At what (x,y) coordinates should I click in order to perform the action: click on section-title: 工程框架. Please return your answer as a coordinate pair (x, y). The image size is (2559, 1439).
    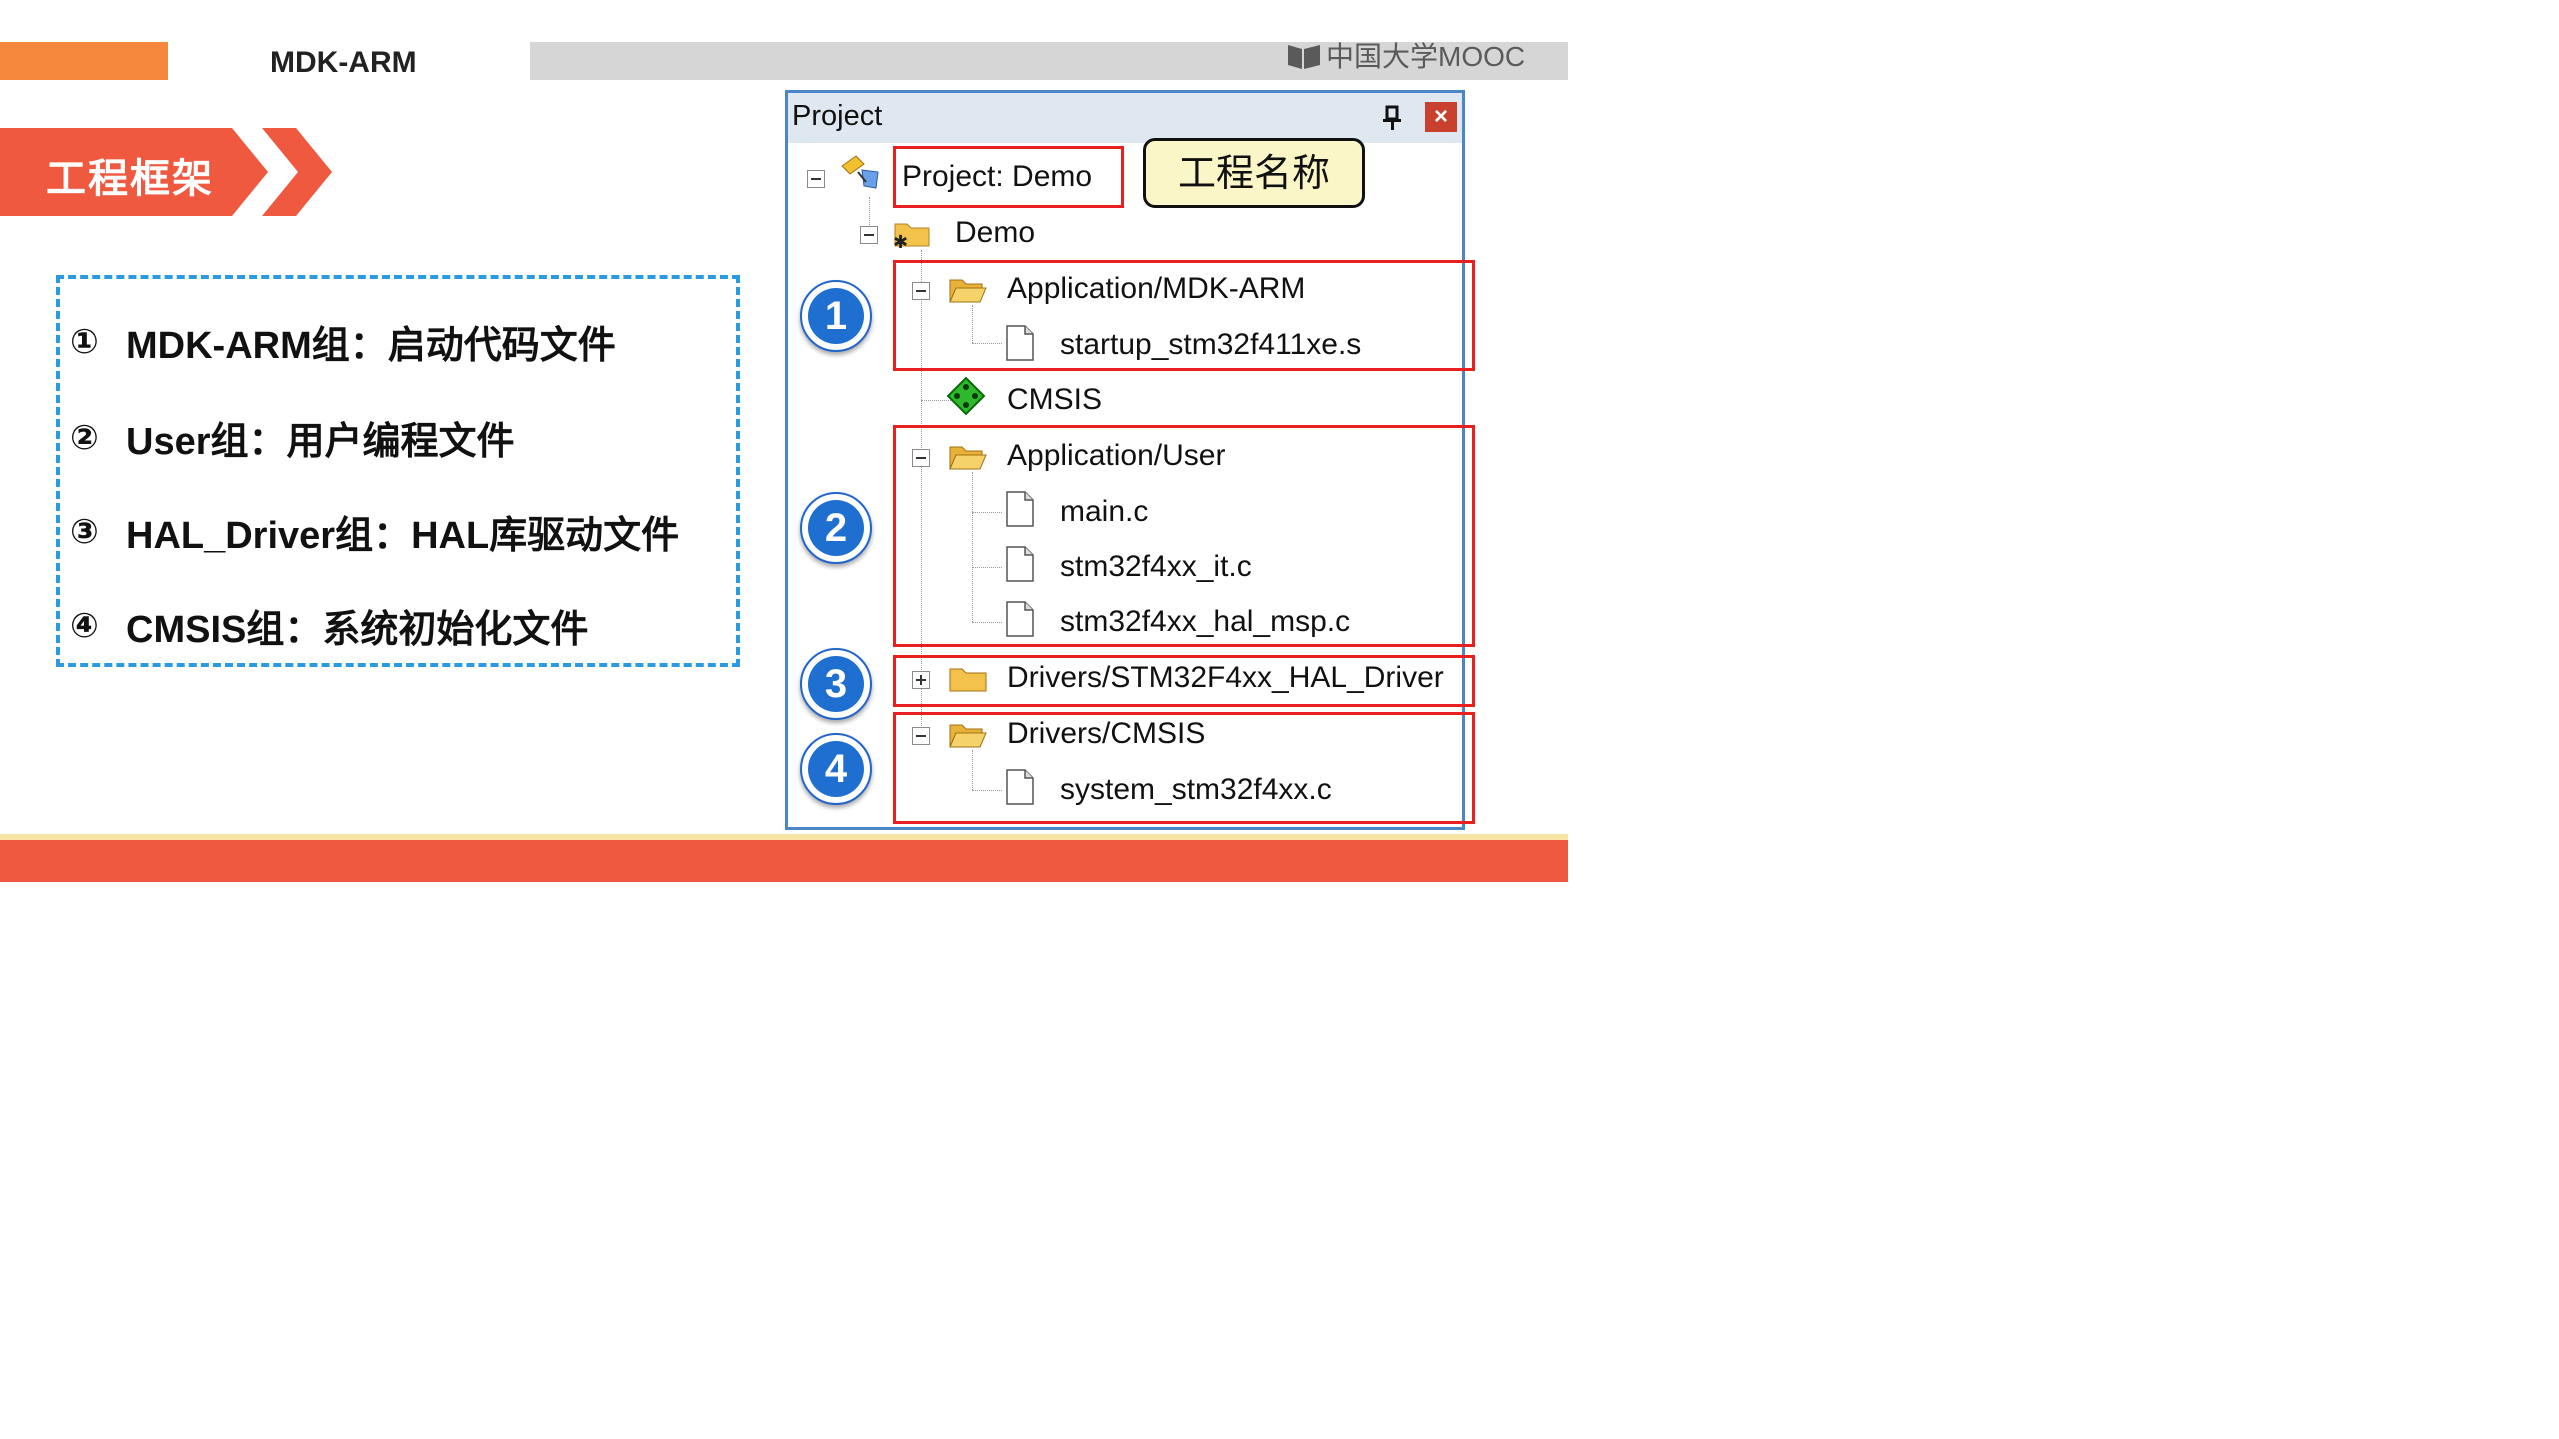
    Looking at the image, I should click on (130, 179).